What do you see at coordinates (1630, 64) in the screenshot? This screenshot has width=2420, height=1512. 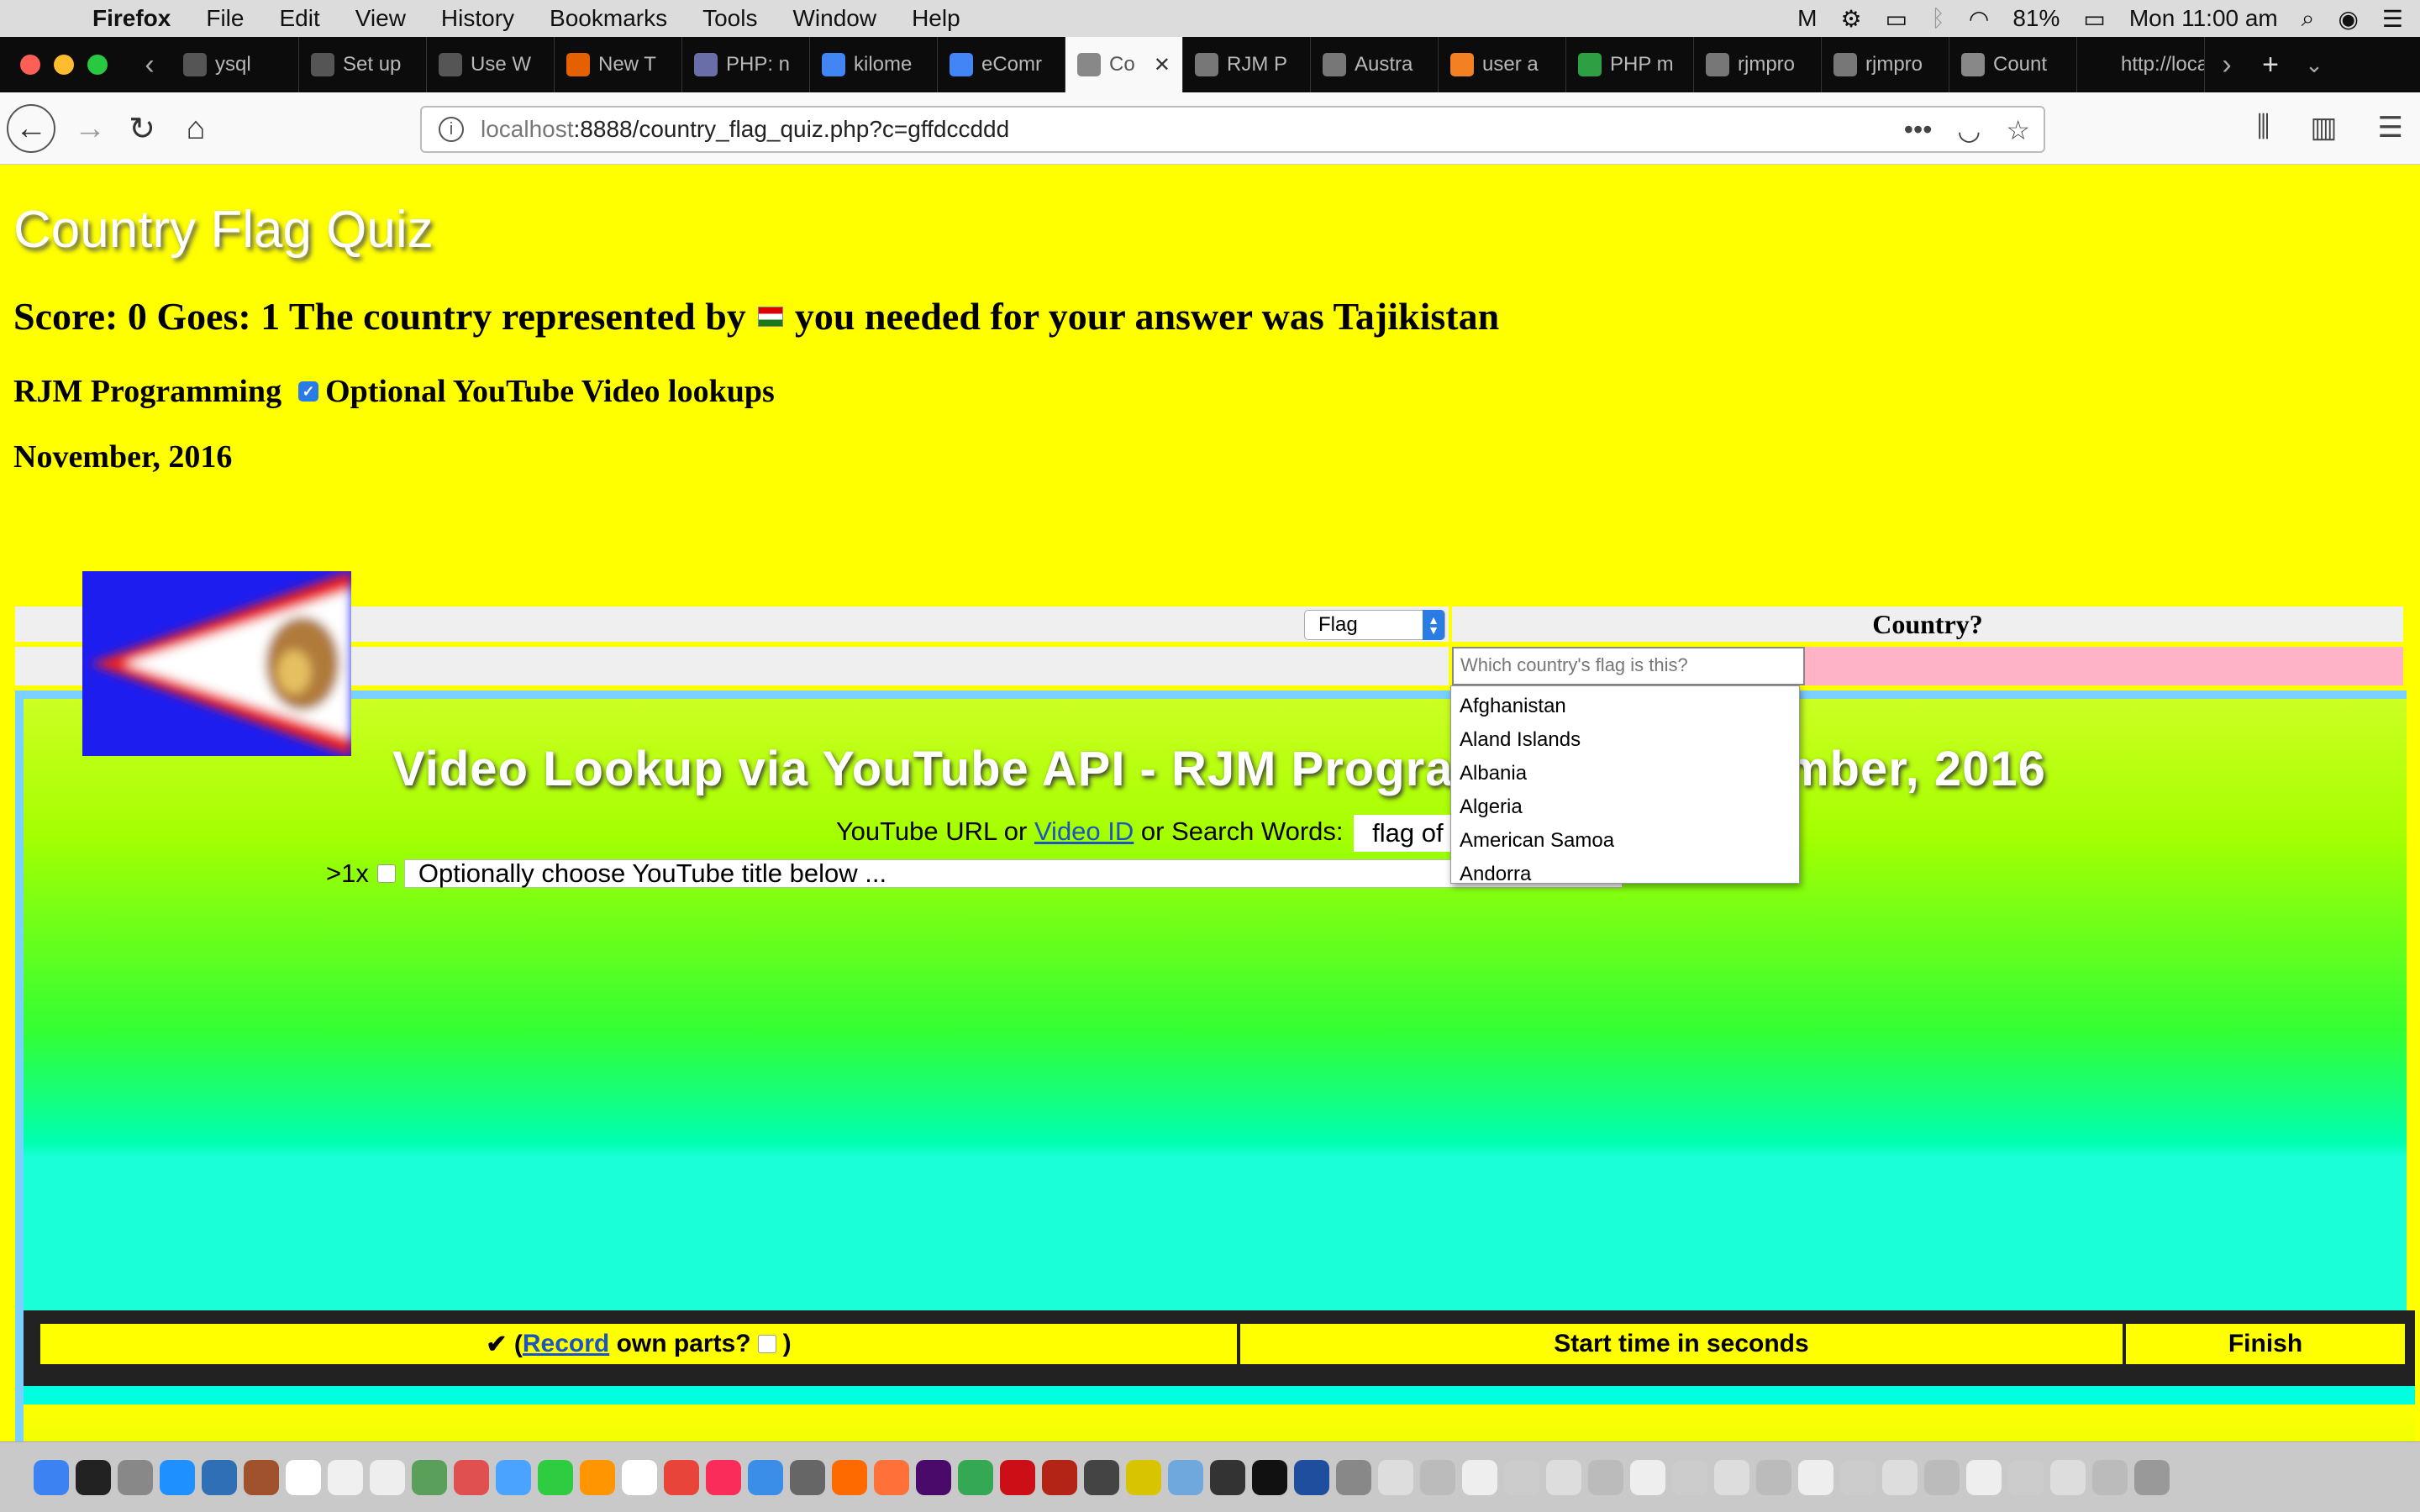 I see `browser-tab: PHP m` at bounding box center [1630, 64].